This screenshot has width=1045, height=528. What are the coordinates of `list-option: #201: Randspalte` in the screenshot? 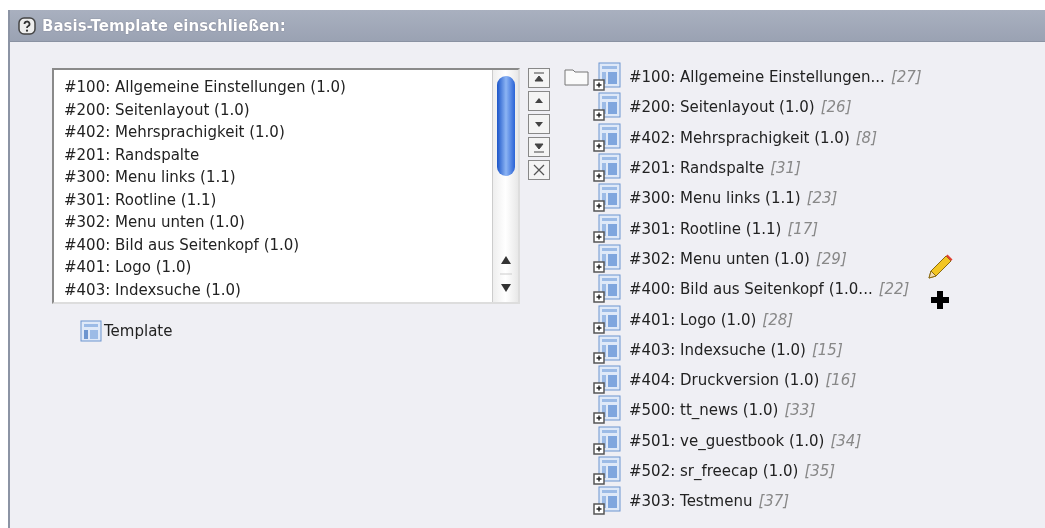 It's located at (278, 154).